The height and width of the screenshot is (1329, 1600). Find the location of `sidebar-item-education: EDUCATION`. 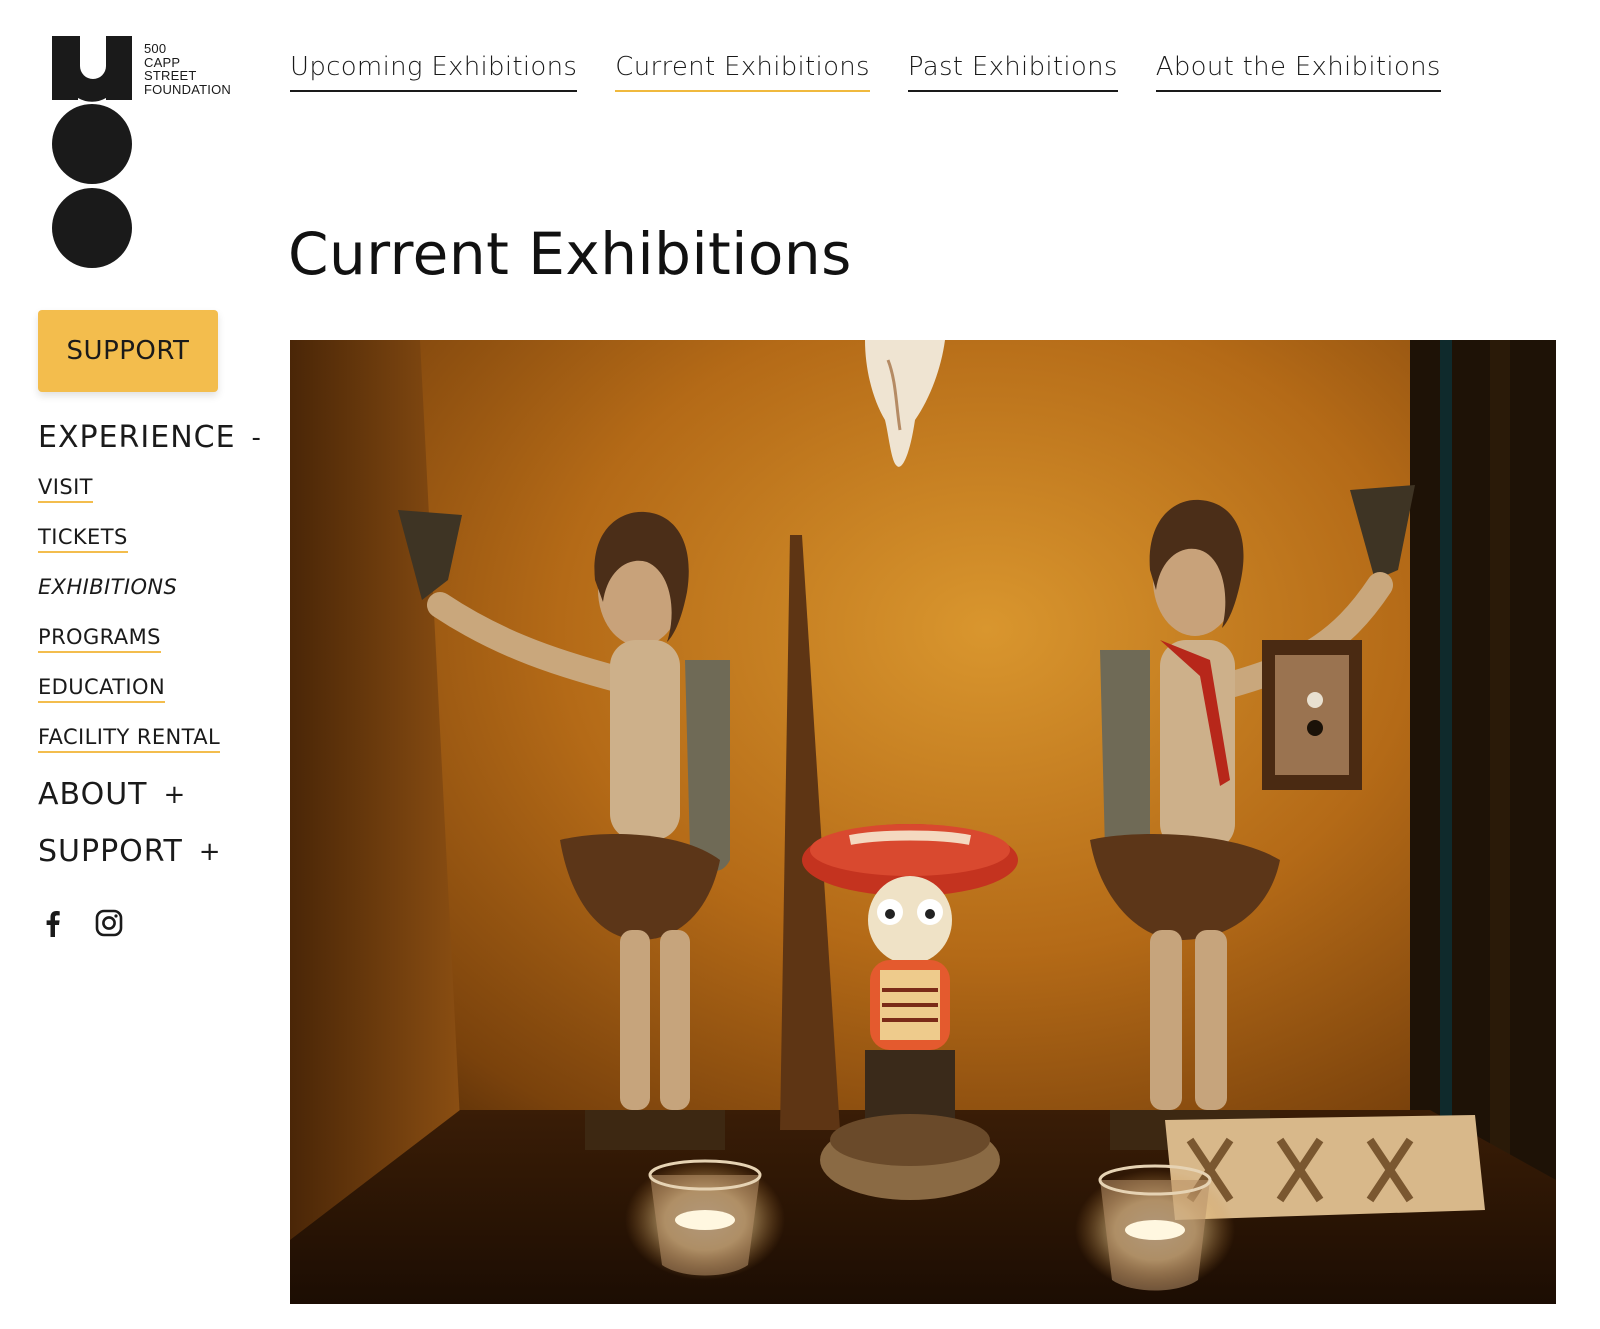

sidebar-item-education: EDUCATION is located at coordinates (102, 689).